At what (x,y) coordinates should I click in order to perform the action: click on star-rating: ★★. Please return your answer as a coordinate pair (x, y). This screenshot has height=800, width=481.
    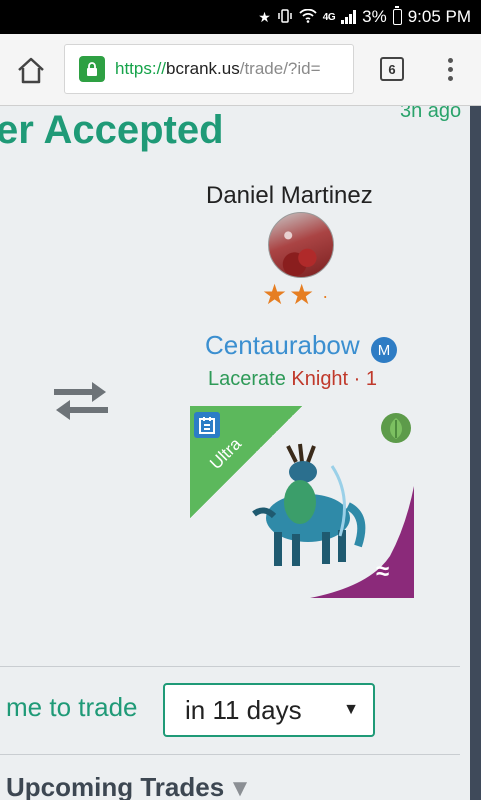
    Looking at the image, I should click on (289, 294).